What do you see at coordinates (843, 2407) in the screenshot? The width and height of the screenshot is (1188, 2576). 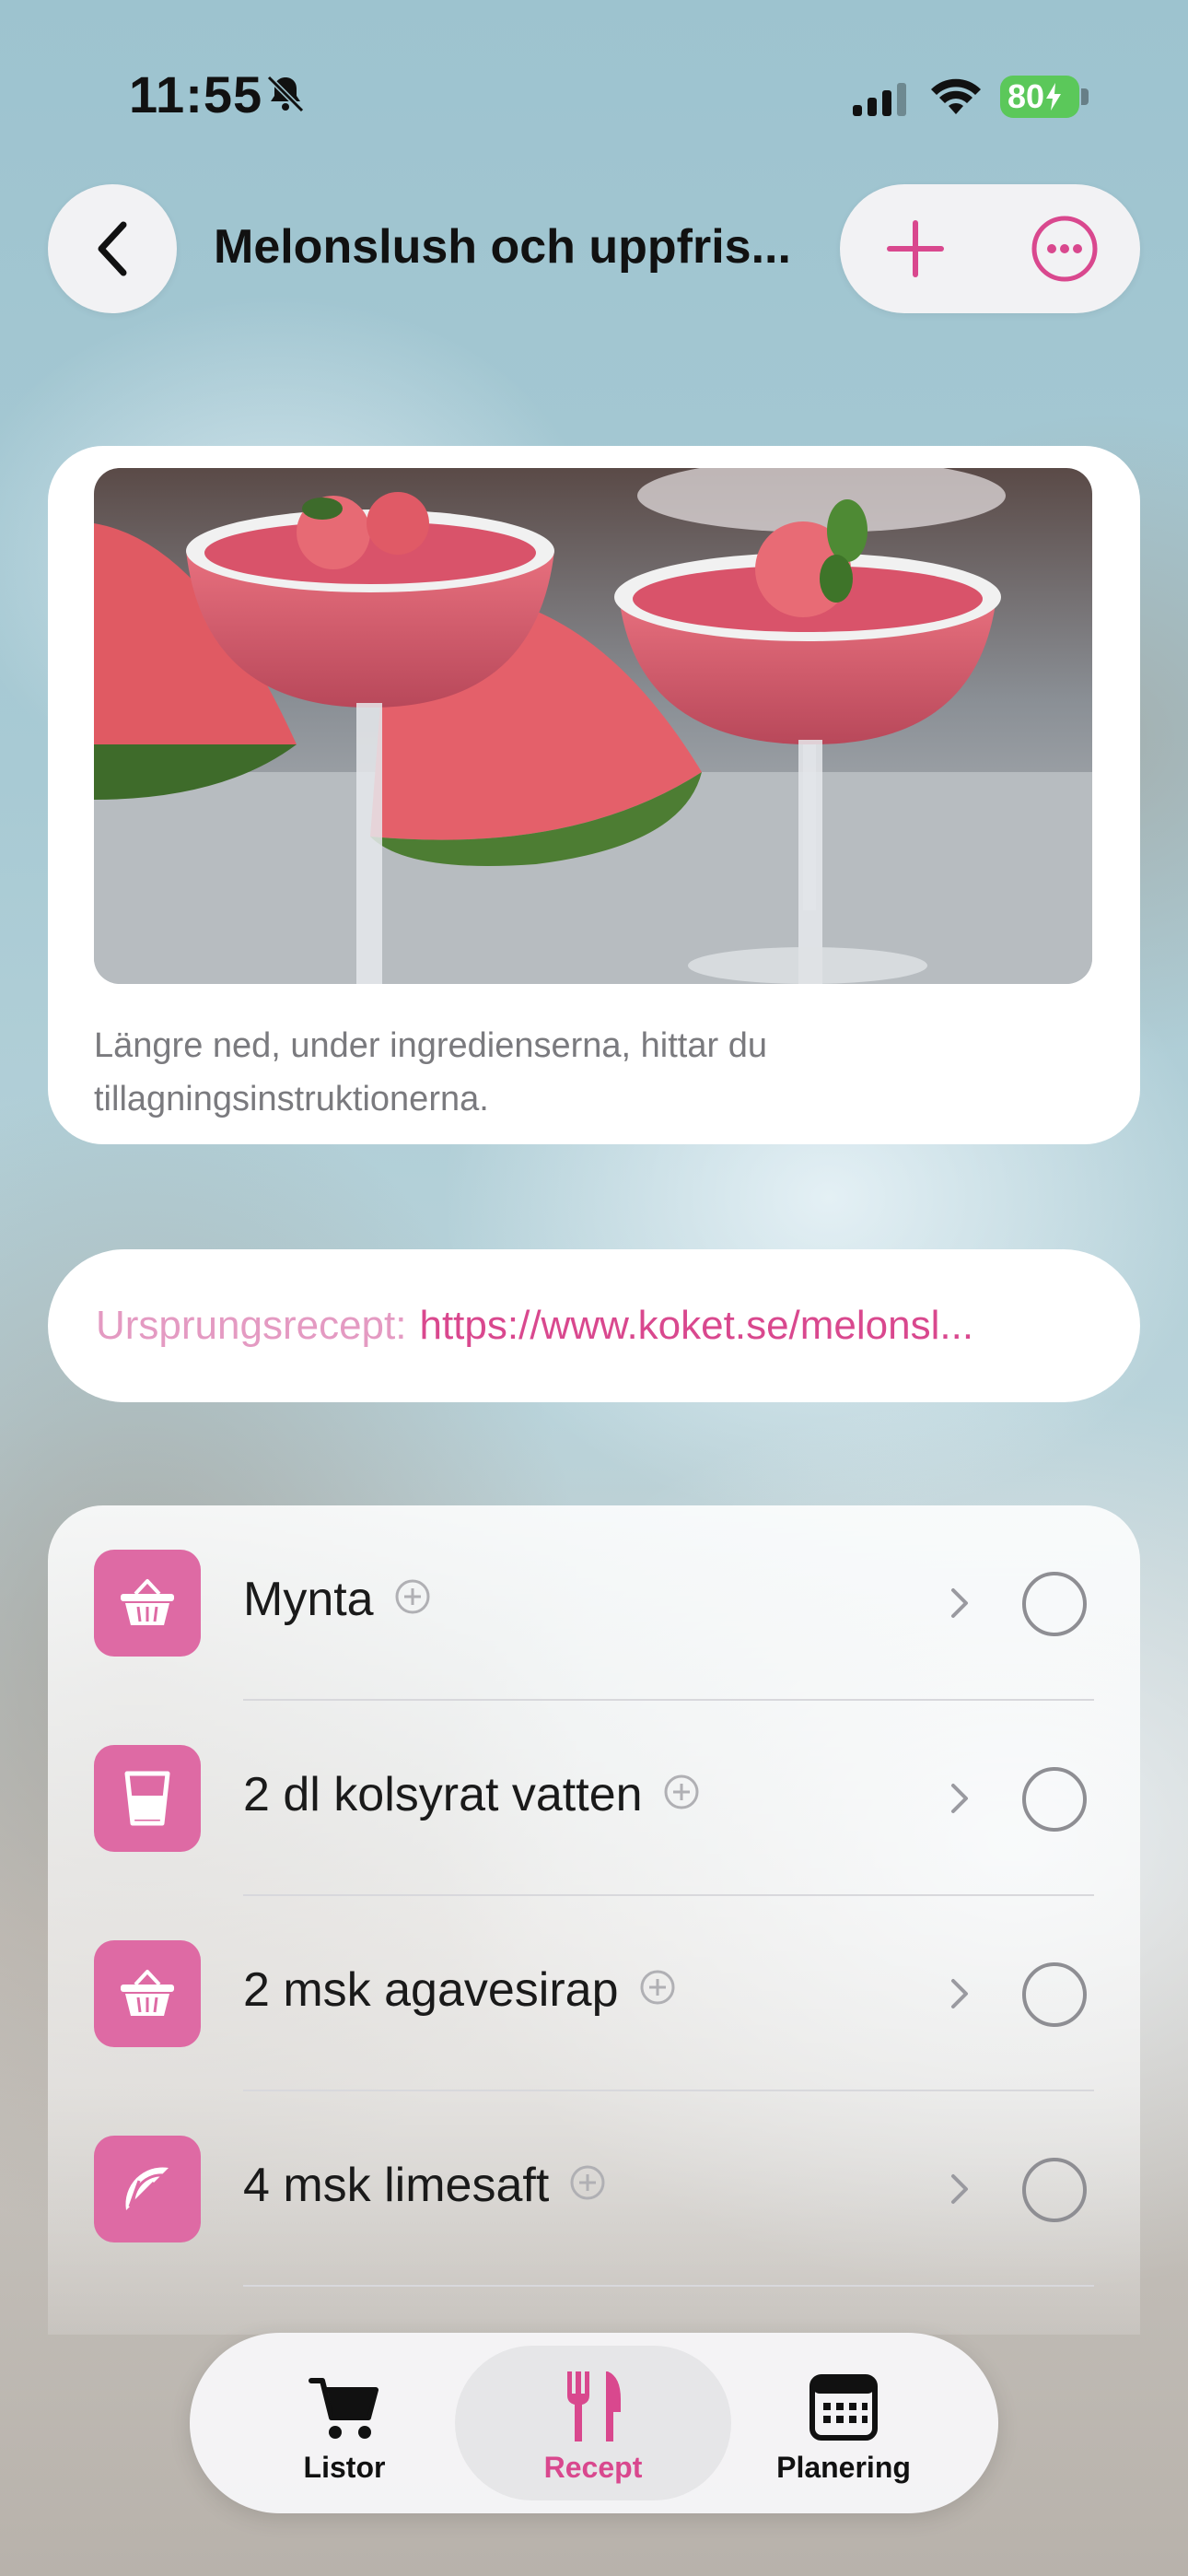 I see `calendar-icon` at bounding box center [843, 2407].